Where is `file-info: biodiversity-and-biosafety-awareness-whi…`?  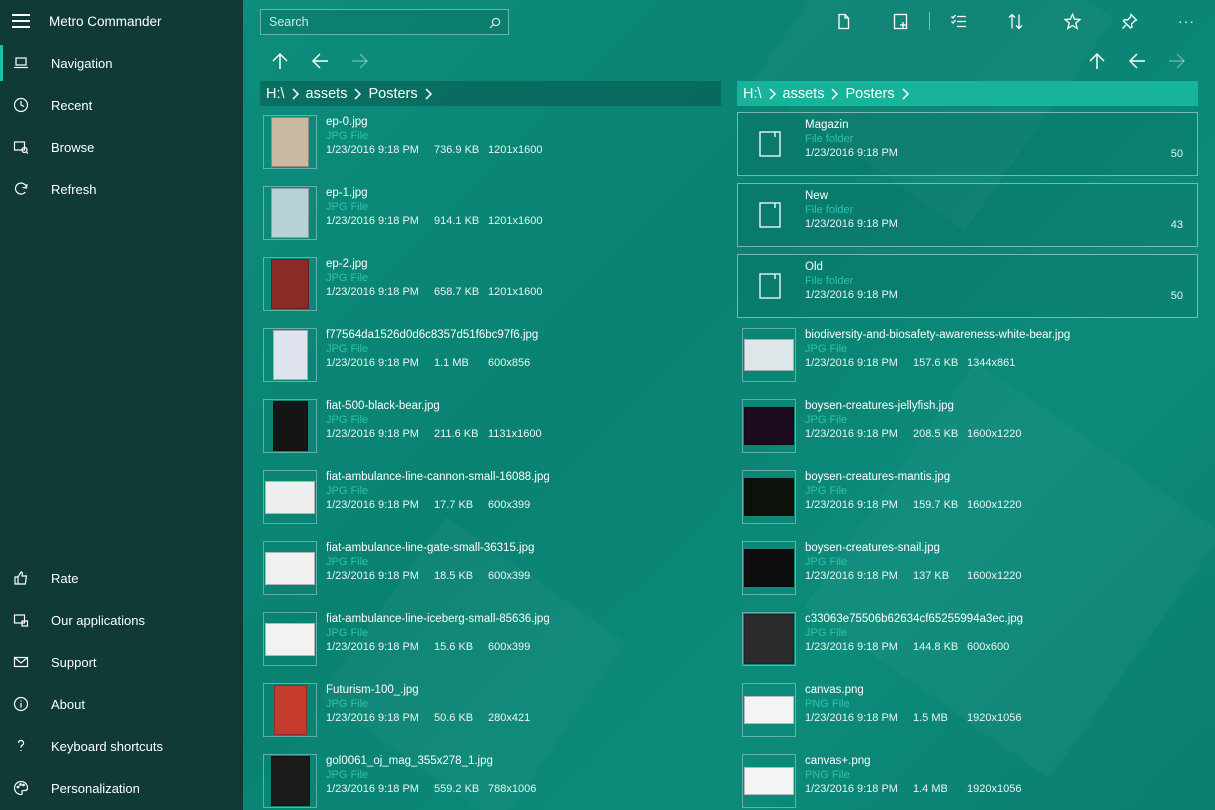
file-info: biodiversity-and-biosafety-awareness-whi… is located at coordinates (937, 347).